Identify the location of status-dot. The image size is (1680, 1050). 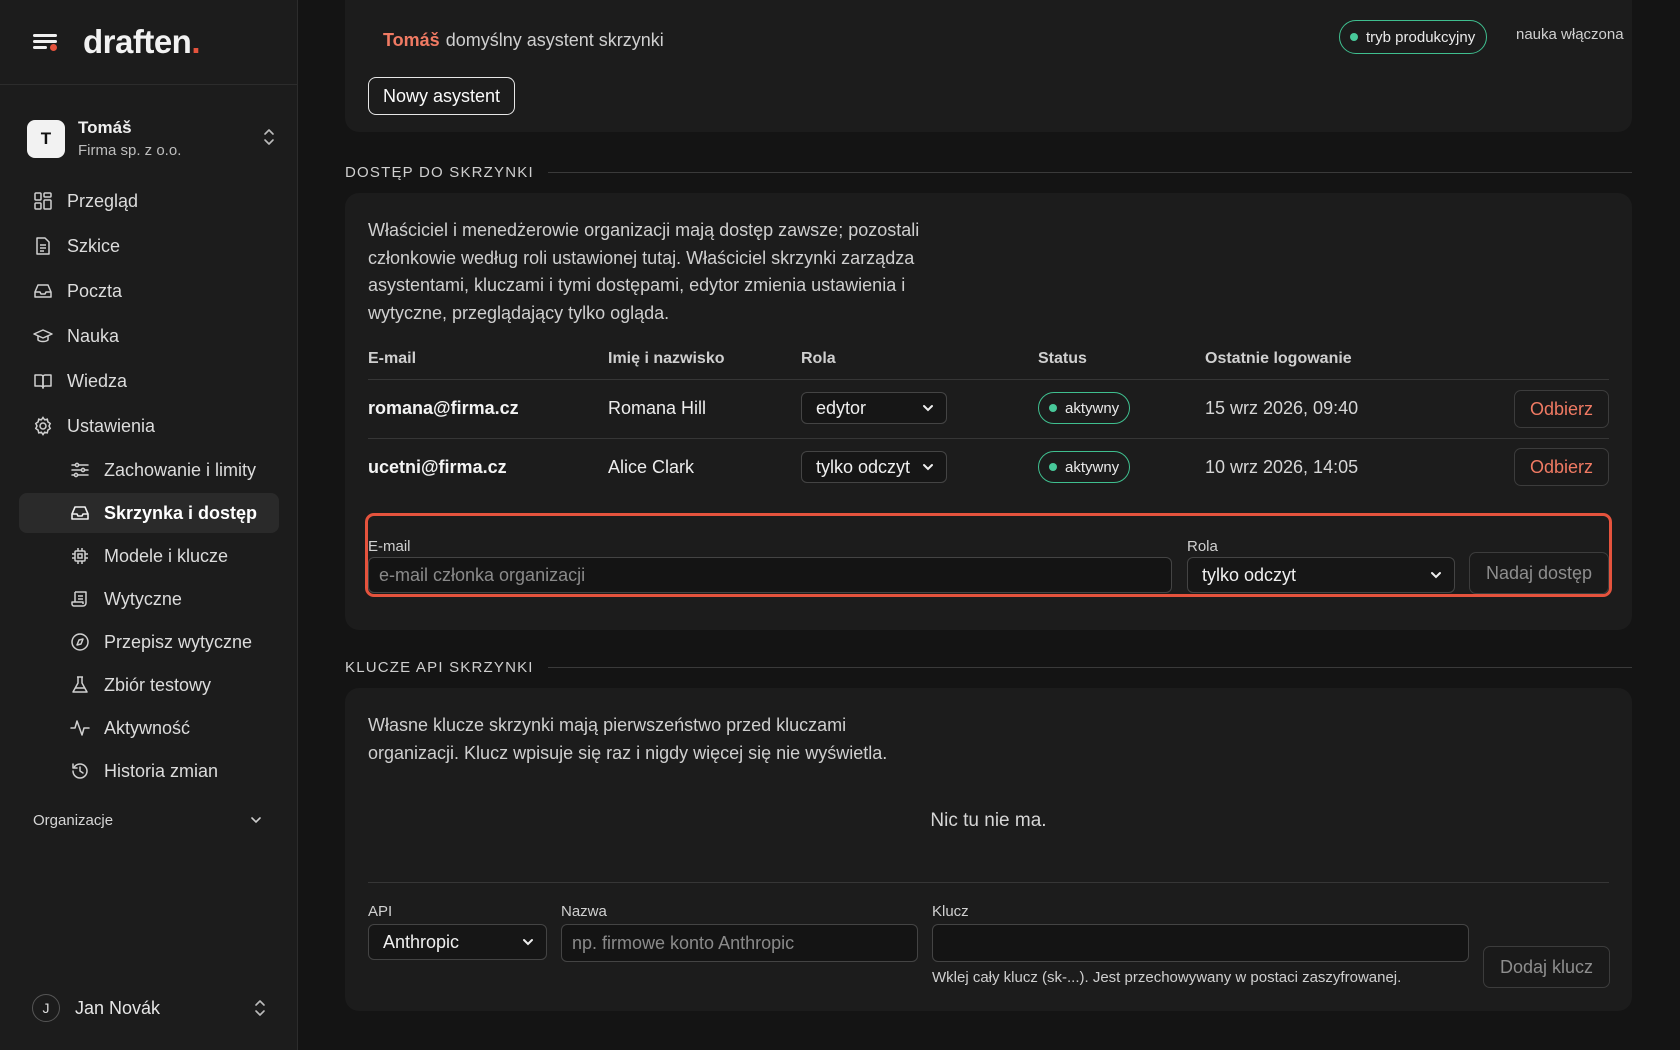
(1053, 408).